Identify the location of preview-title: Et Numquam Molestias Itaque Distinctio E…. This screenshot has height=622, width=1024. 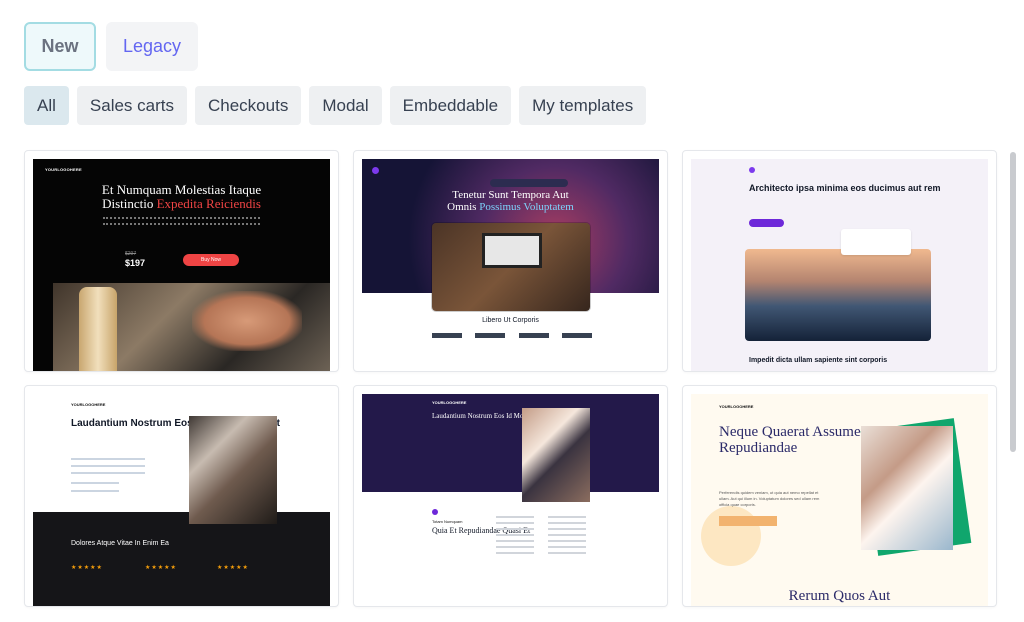
(181, 197).